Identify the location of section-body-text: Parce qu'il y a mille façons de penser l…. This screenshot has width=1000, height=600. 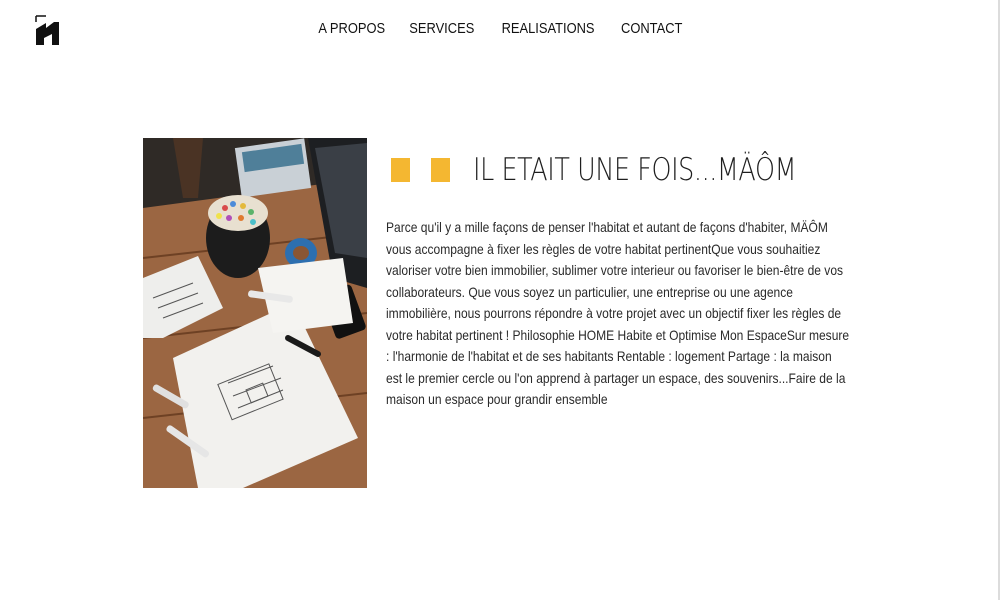
(618, 313).